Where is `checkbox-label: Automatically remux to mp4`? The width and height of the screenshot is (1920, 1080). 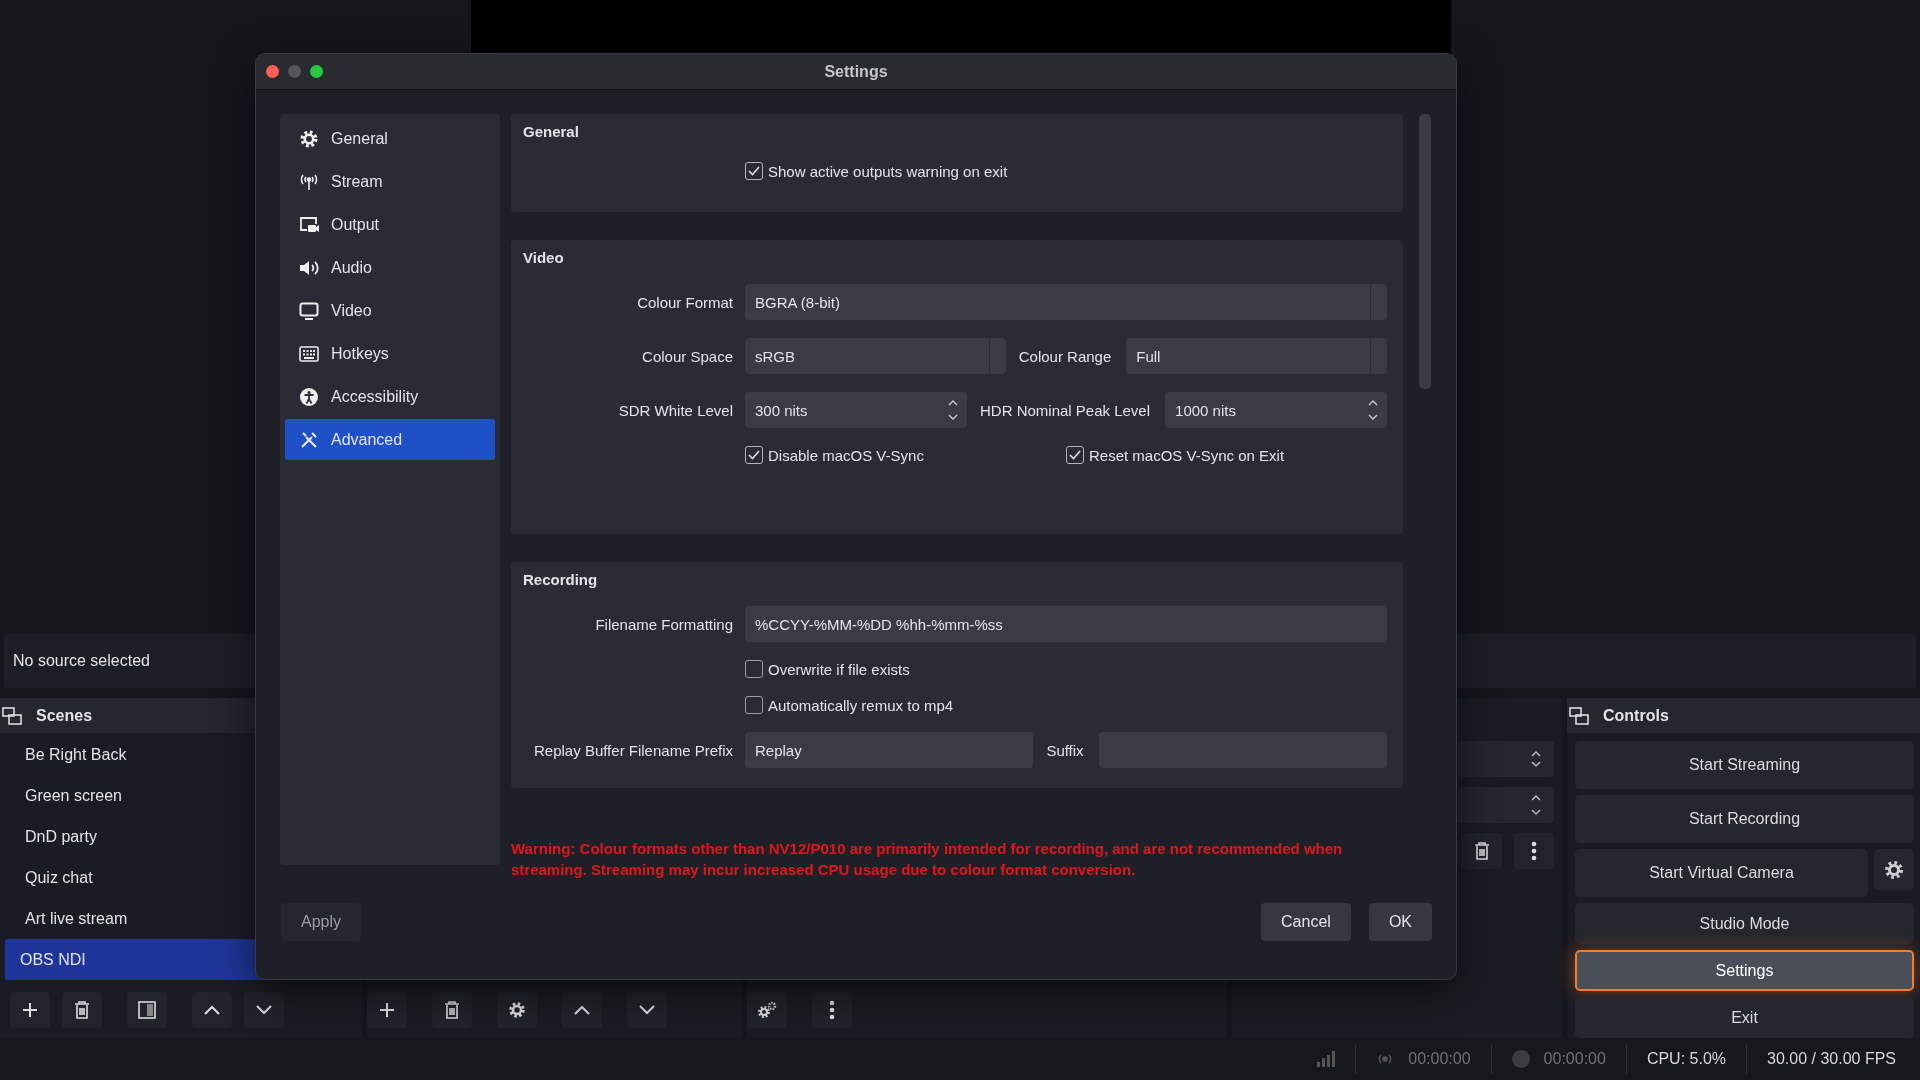
checkbox-label: Automatically remux to mp4 is located at coordinates (861, 705).